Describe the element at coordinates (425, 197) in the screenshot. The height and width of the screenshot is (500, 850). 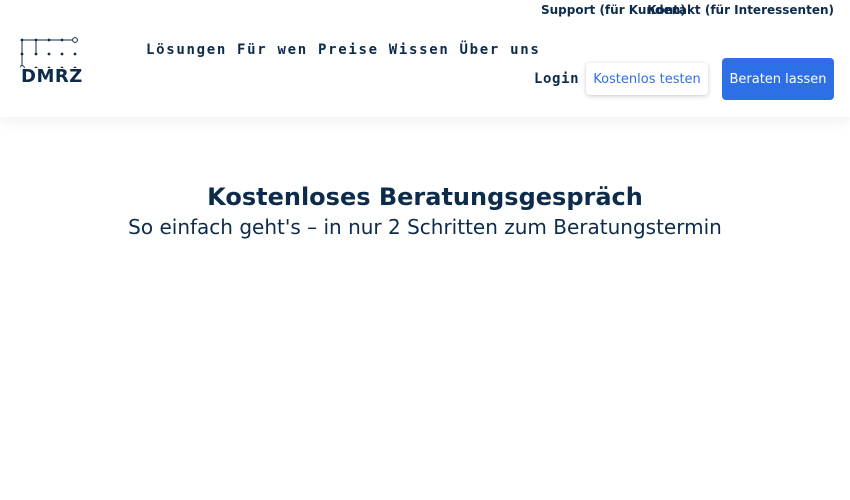
I see `page-title: Kostenloses Beratungsgespräch` at that location.